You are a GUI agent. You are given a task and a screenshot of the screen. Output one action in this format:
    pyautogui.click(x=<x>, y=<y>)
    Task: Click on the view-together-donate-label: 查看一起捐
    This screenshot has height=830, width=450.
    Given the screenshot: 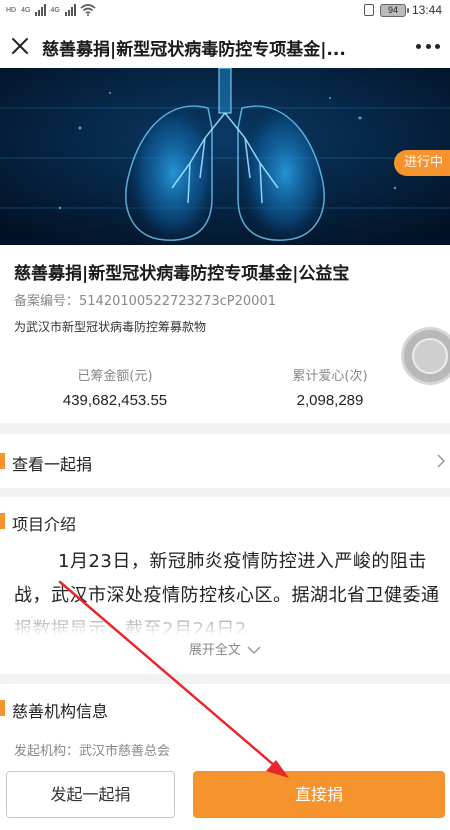 What is the action you would take?
    pyautogui.click(x=52, y=464)
    